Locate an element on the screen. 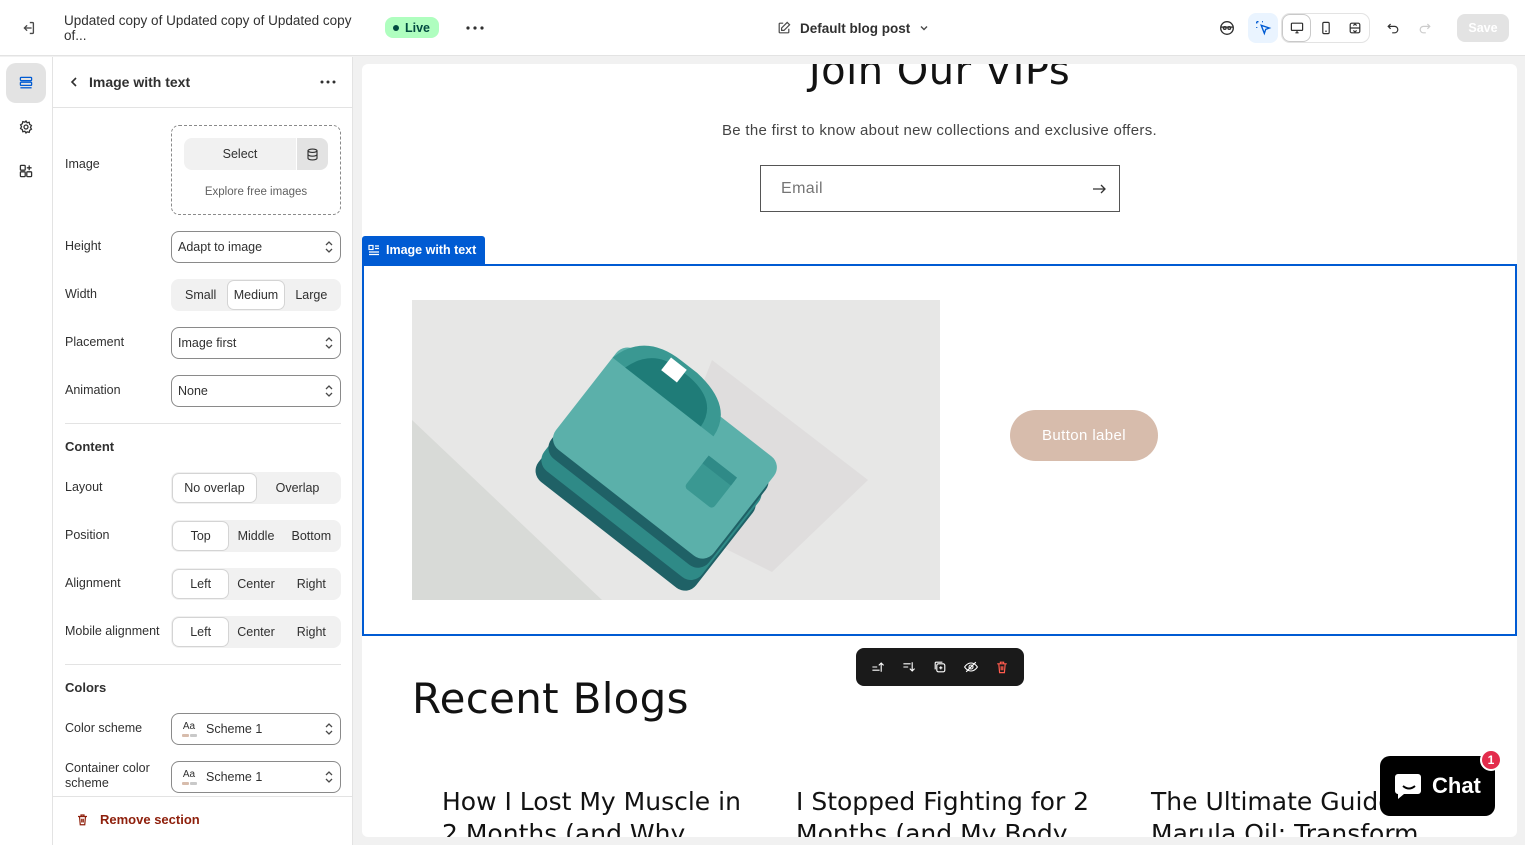  undo-icon is located at coordinates (1393, 28).